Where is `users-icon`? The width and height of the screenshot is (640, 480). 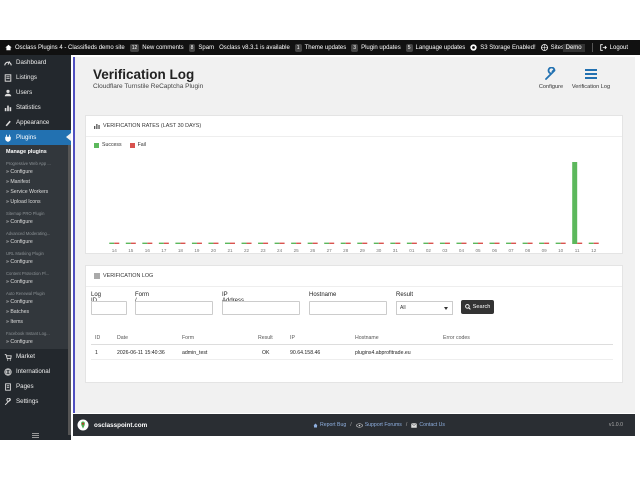
users-icon is located at coordinates (8, 92).